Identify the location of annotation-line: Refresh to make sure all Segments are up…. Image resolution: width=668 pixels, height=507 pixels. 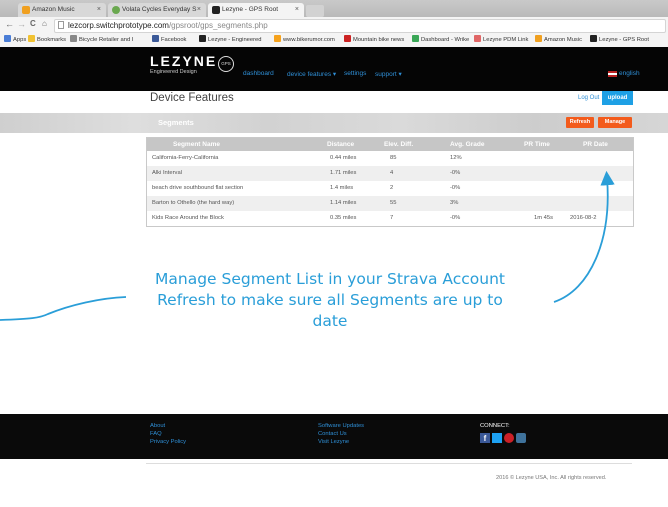
(330, 300).